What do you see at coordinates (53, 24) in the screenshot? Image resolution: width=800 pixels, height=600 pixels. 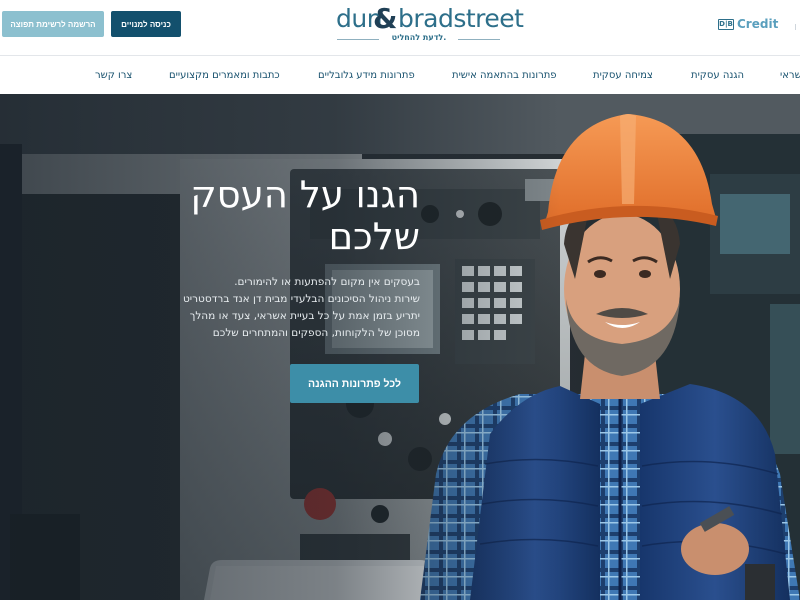 I see `newsletter-signup-button: הרשמה לרשימת תפוצה` at bounding box center [53, 24].